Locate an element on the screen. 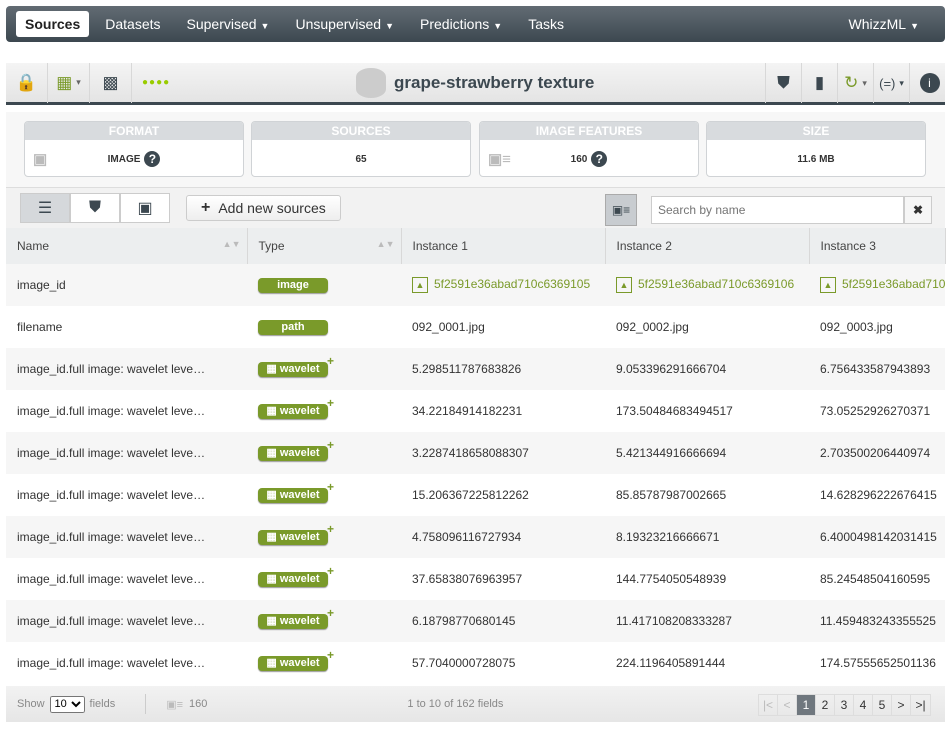  add-new-sources-button: + Add new sources is located at coordinates (263, 208).